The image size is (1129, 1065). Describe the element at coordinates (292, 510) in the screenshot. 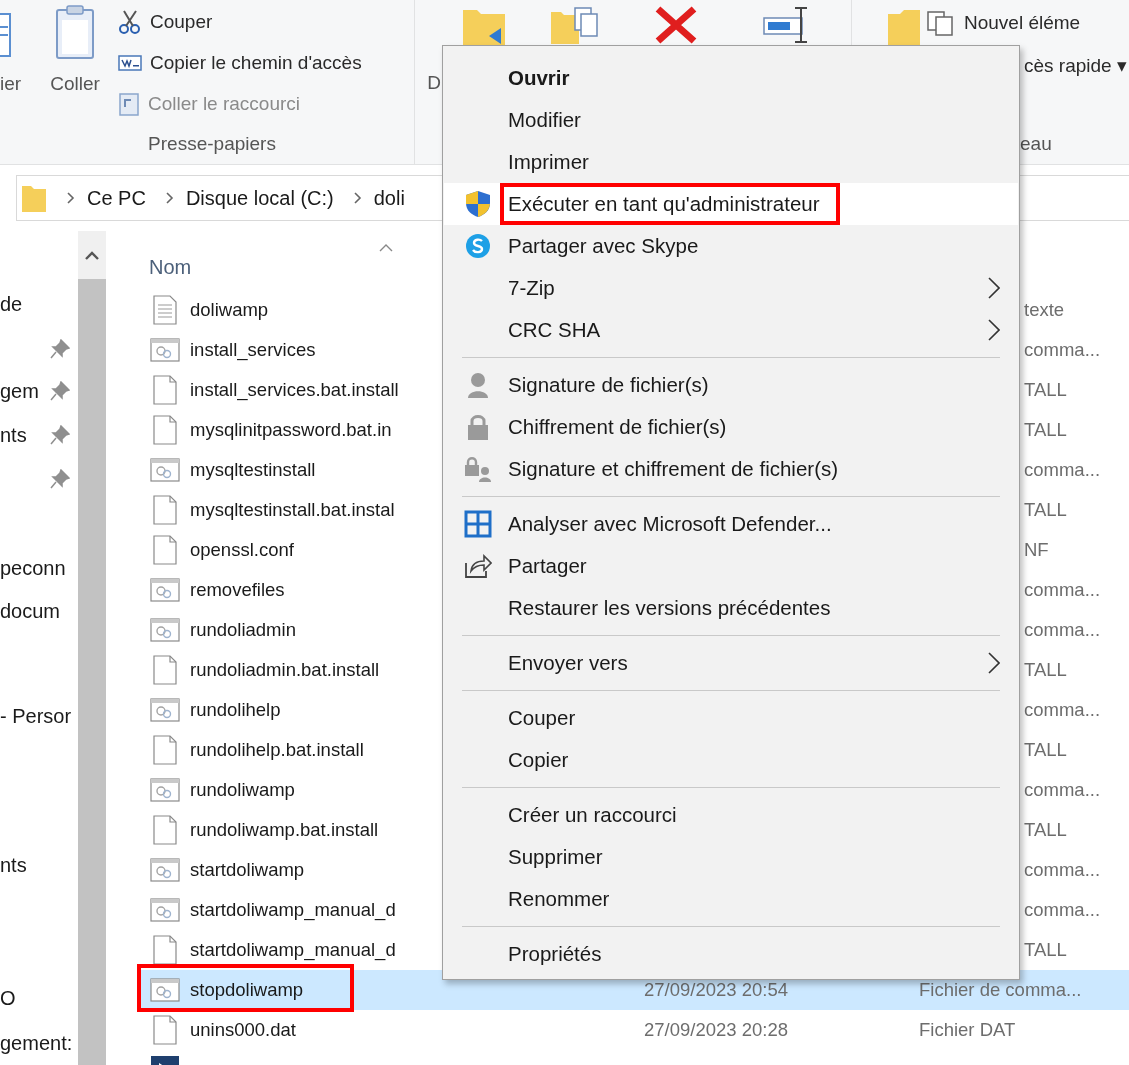

I see `file-name: mysqltestinstall.bat.instal` at that location.